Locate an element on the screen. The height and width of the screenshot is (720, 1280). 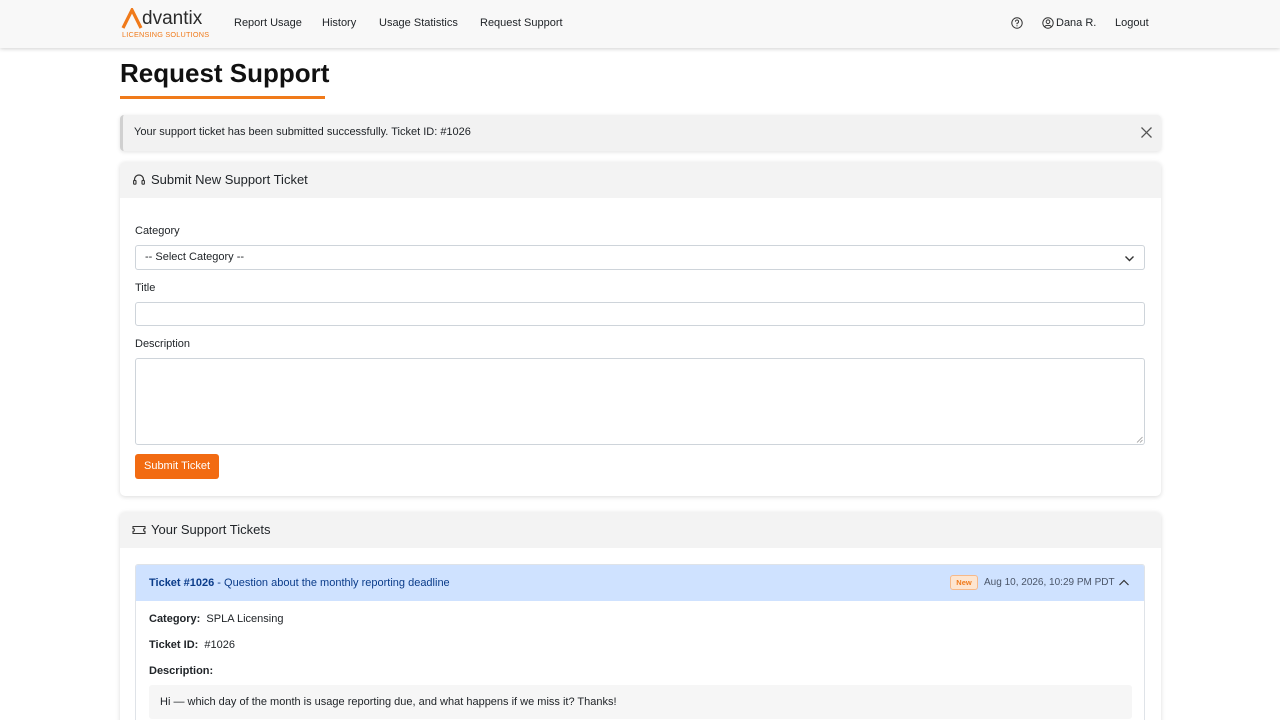
page-title: Request Support is located at coordinates (225, 73).